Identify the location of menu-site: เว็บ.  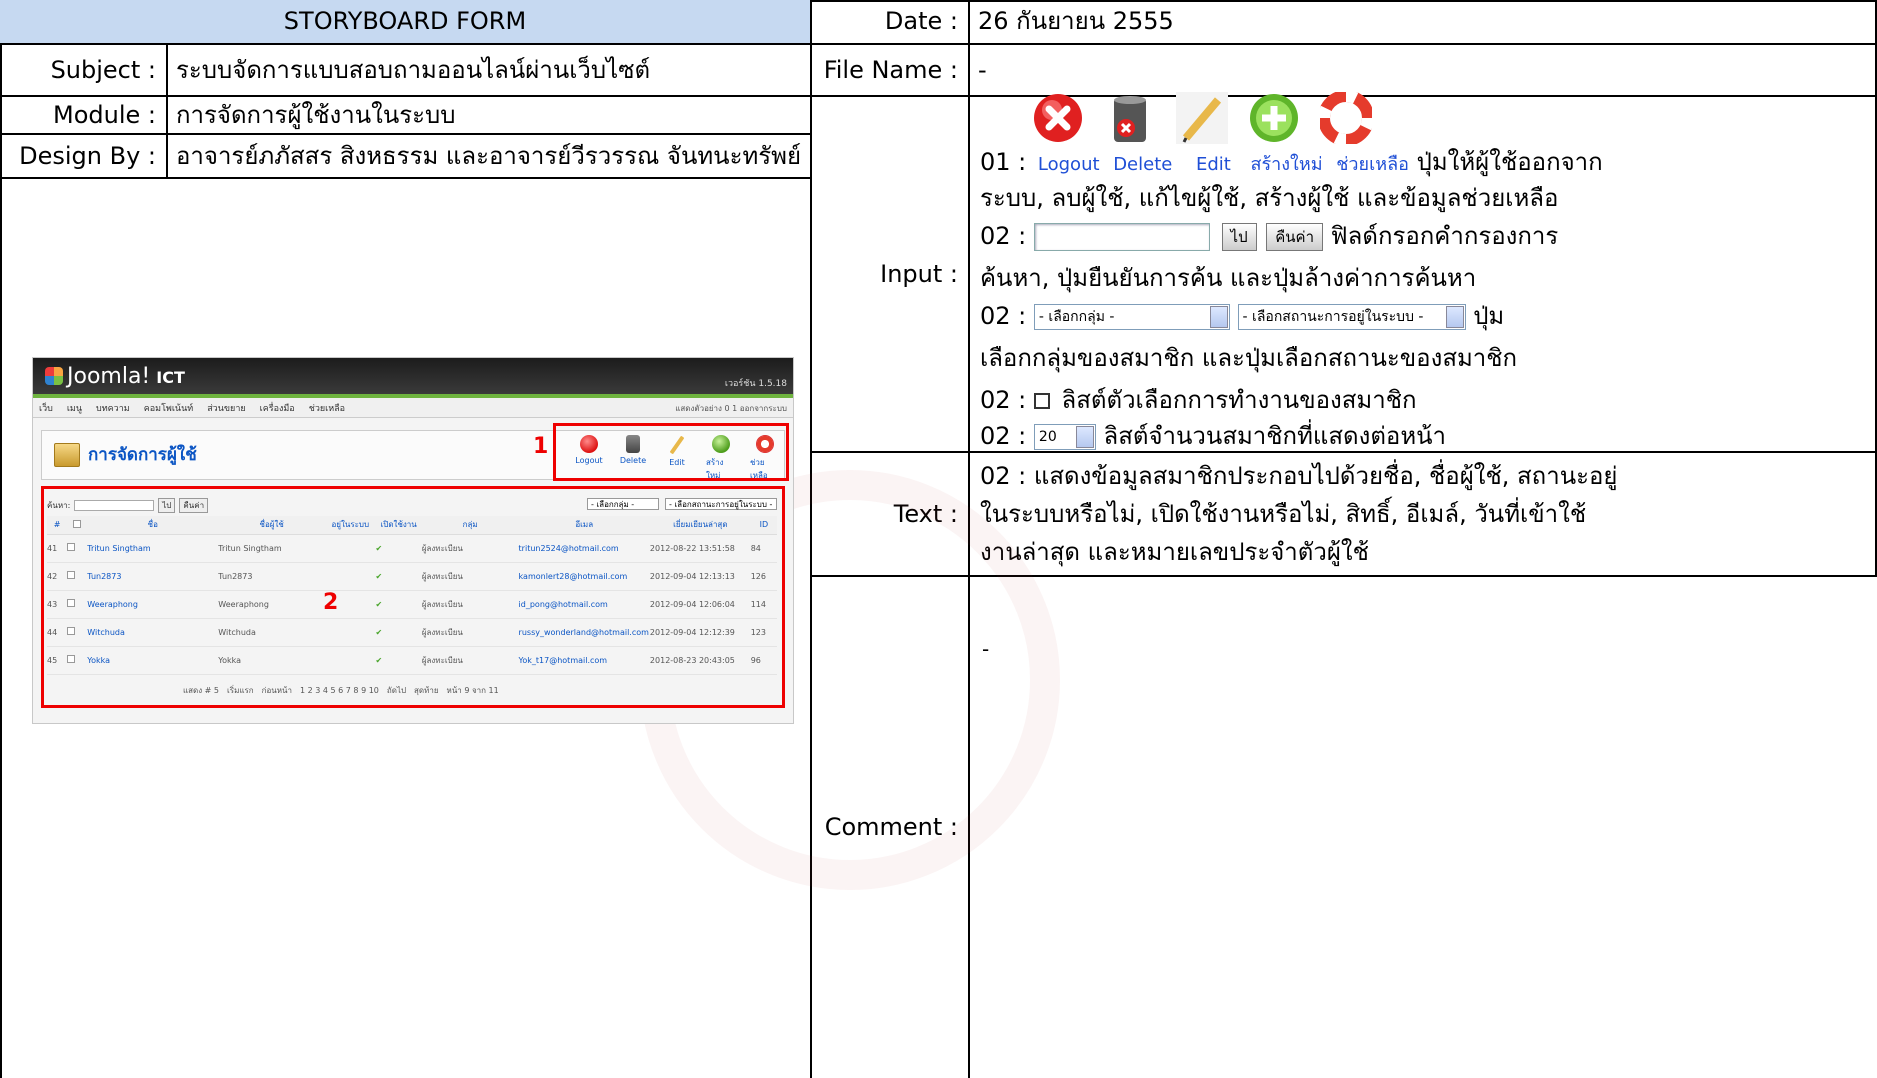
(46, 408).